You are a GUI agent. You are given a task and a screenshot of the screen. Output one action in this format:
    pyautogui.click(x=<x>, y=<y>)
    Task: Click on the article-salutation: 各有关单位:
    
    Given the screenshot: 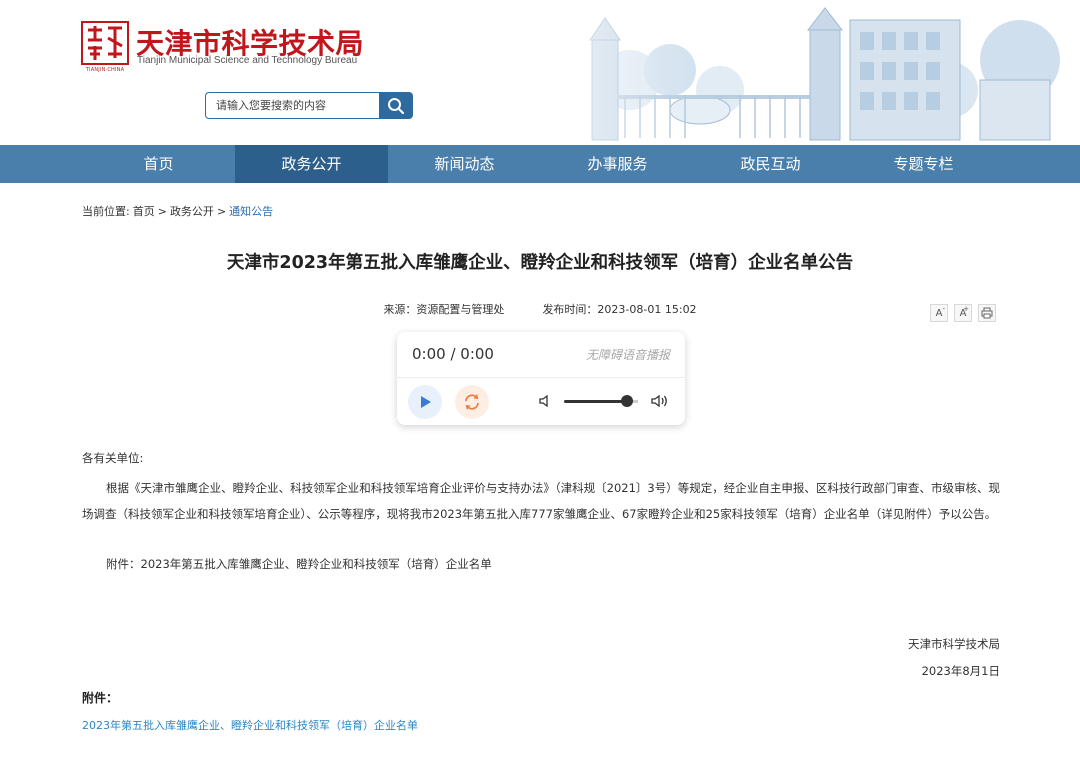 What is the action you would take?
    pyautogui.click(x=113, y=458)
    